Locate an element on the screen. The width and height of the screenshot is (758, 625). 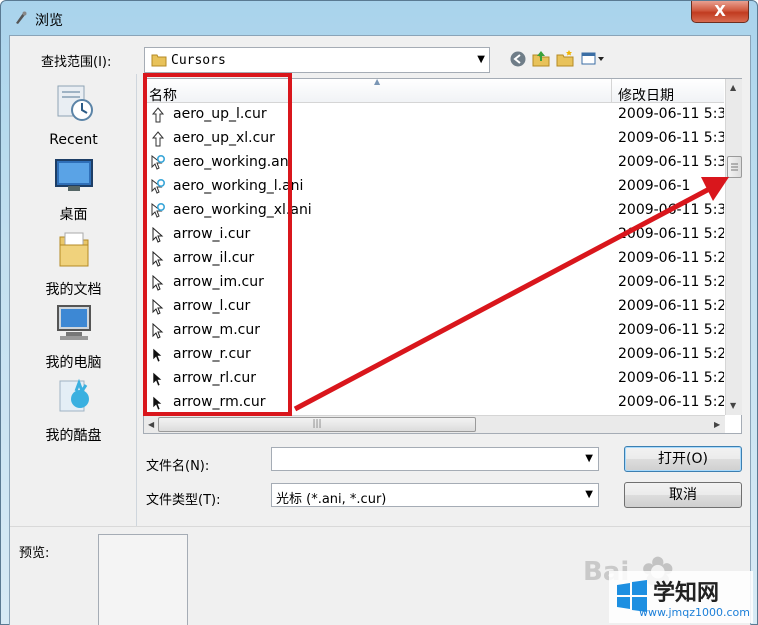
file-date: 2009-06-1 is located at coordinates (654, 186).